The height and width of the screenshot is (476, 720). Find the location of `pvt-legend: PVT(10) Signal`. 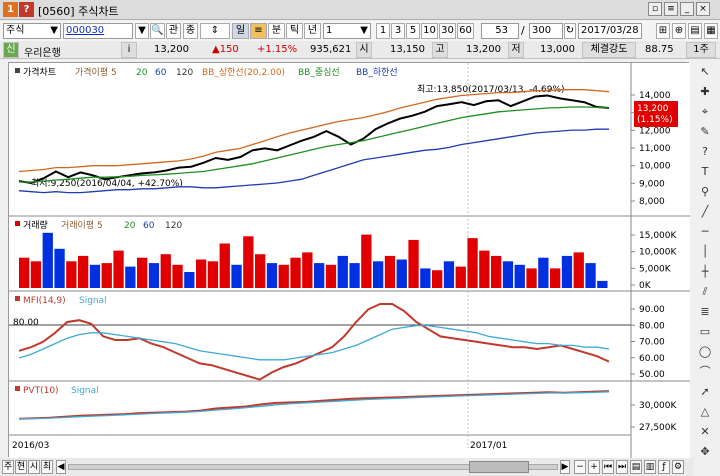

pvt-legend: PVT(10) Signal is located at coordinates (57, 391).